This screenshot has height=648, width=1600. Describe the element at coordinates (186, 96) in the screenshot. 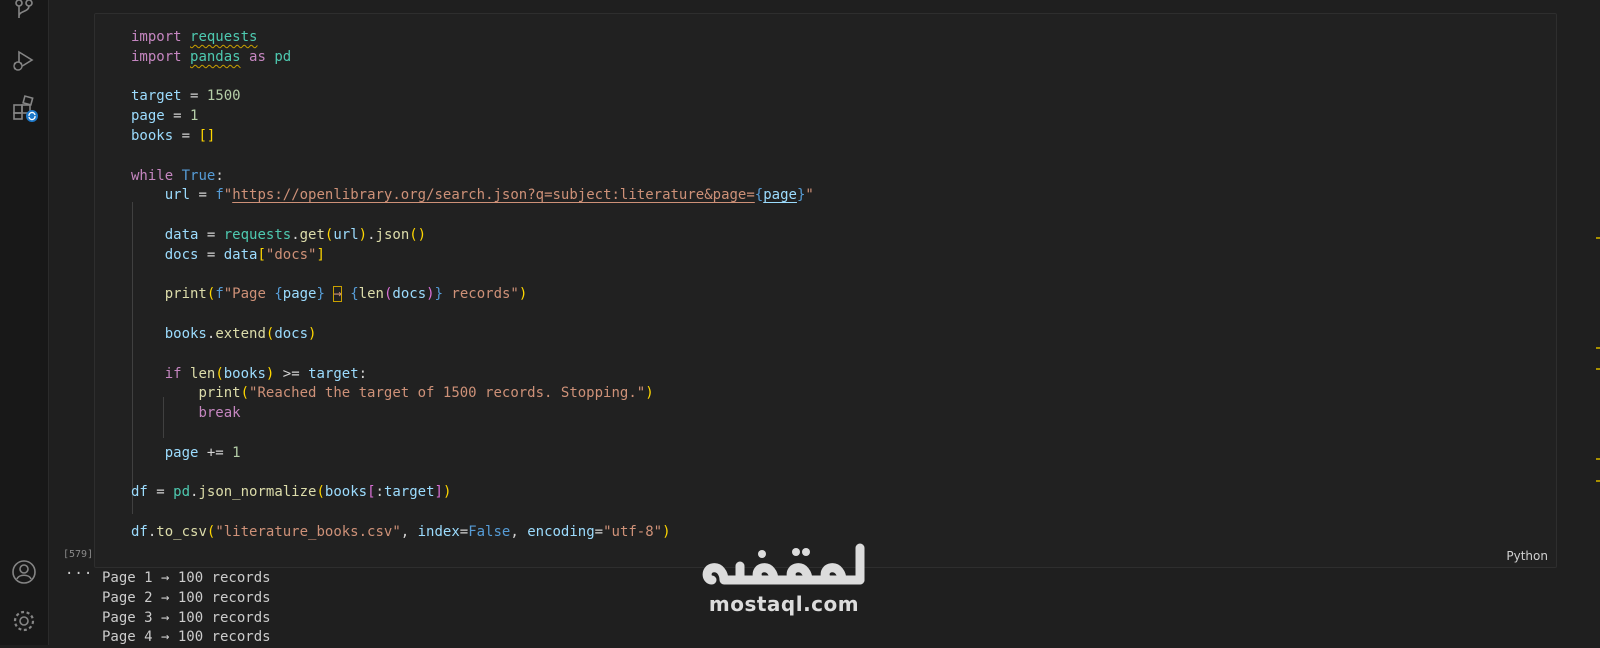

I see `code-line: target = 1500` at that location.